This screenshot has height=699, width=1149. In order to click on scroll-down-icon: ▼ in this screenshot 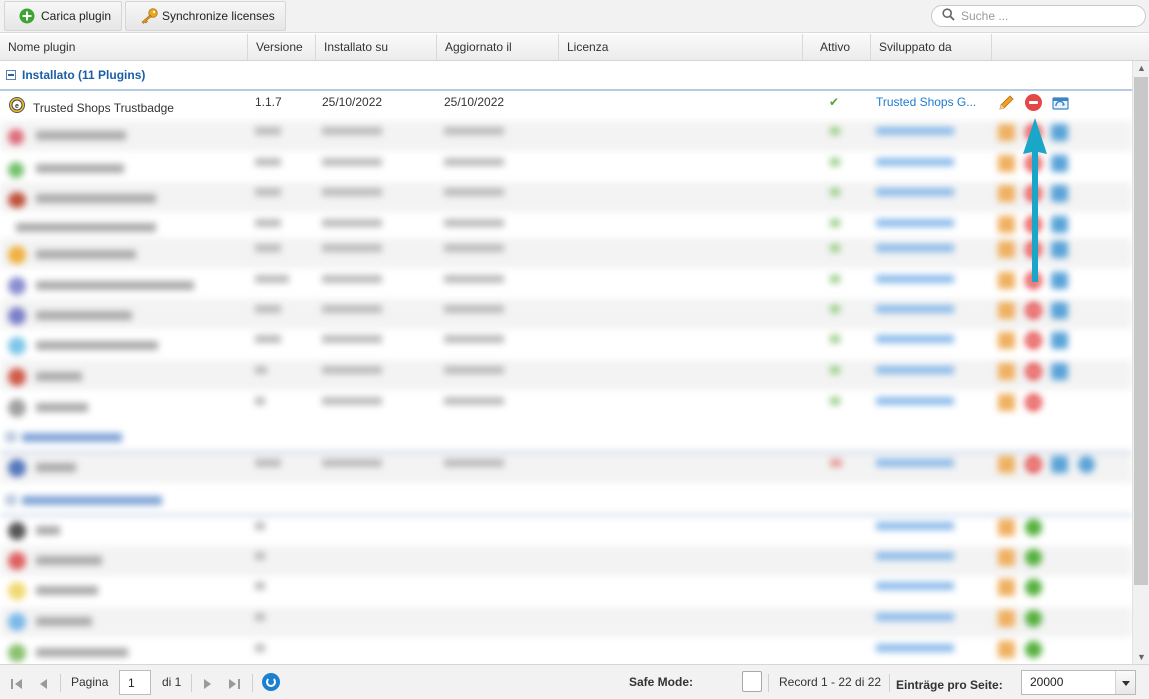, I will do `click(1141, 657)`.